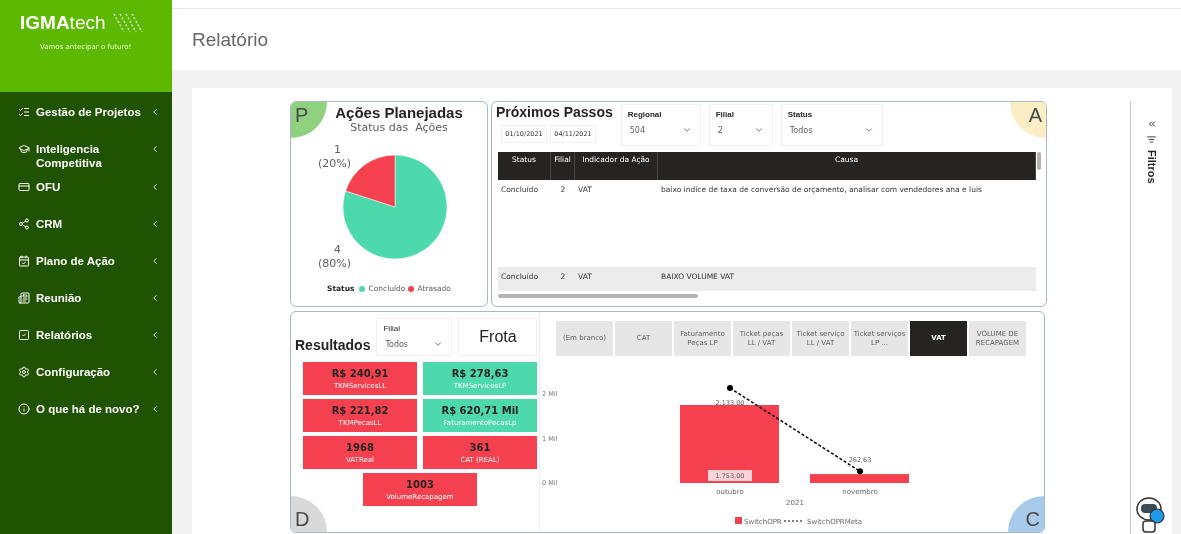 The height and width of the screenshot is (534, 1181). Describe the element at coordinates (89, 341) in the screenshot. I see `sidebar-item: Relatórios` at that location.